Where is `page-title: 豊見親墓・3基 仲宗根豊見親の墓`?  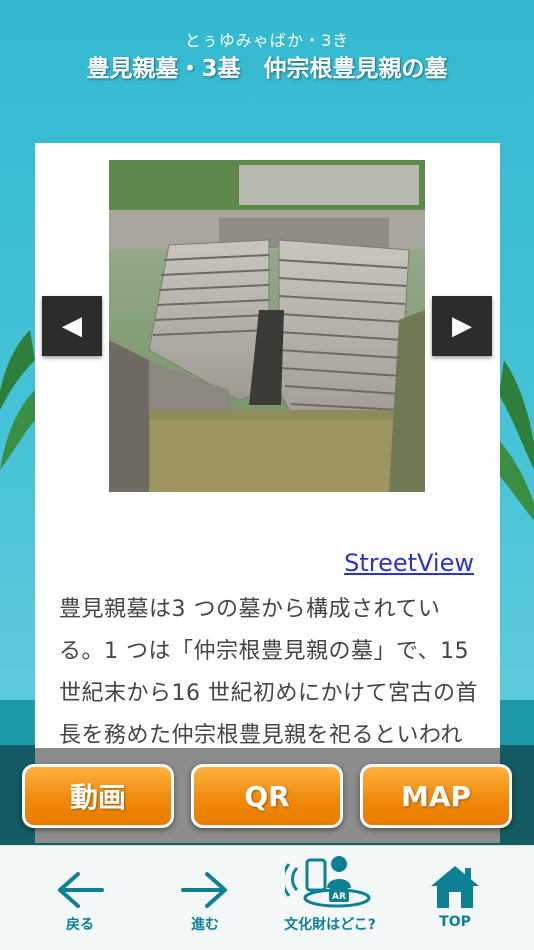
page-title: 豊見親墓・3基 仲宗根豊見親の墓 is located at coordinates (267, 69).